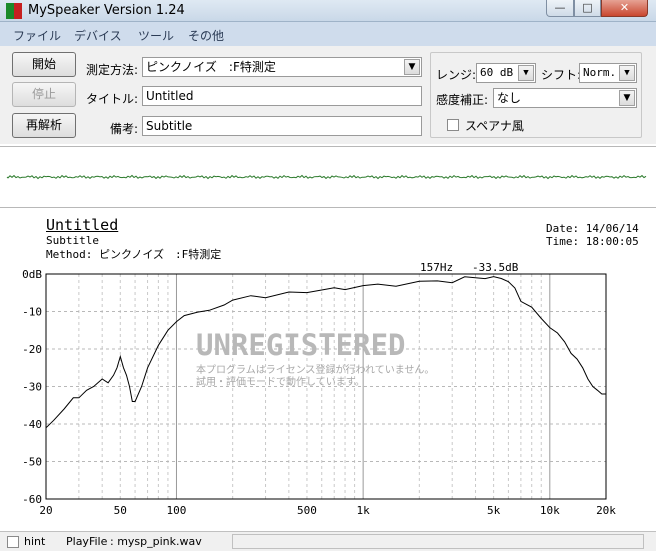 The image size is (656, 551). Describe the element at coordinates (44, 125) in the screenshot. I see `reanalyze-button: 再解析` at that location.